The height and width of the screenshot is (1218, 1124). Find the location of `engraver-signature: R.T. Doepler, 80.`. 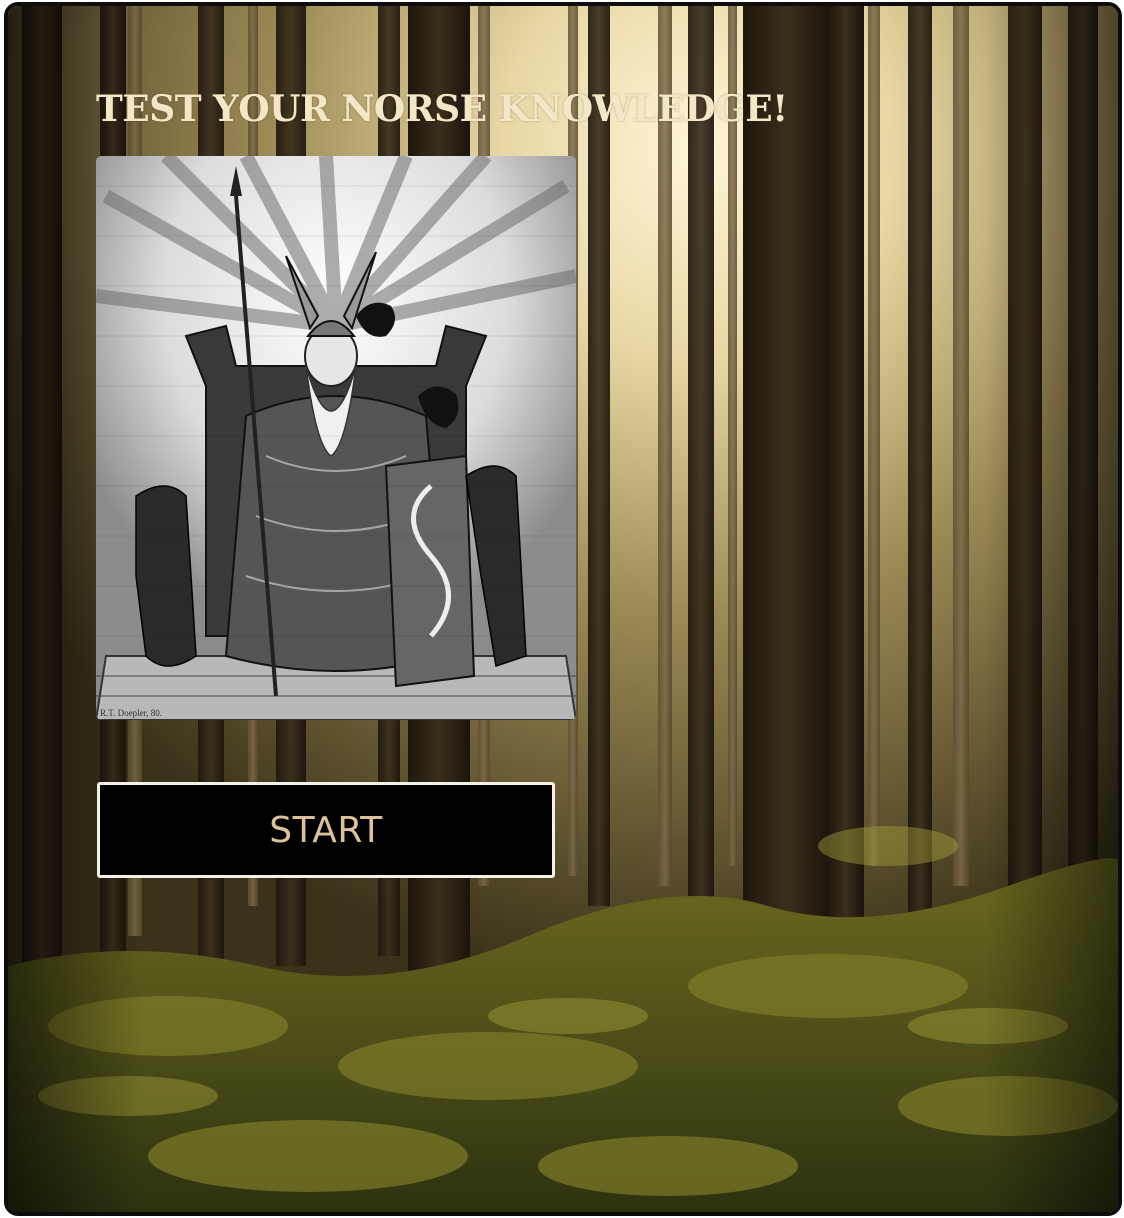

engraver-signature: R.T. Doepler, 80. is located at coordinates (131, 713).